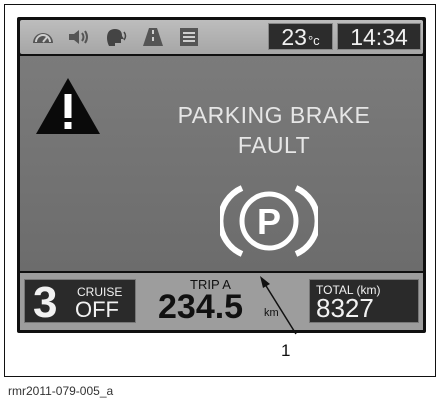 This screenshot has height=404, width=441. Describe the element at coordinates (79, 37) in the screenshot. I see `speaker-icon` at that location.